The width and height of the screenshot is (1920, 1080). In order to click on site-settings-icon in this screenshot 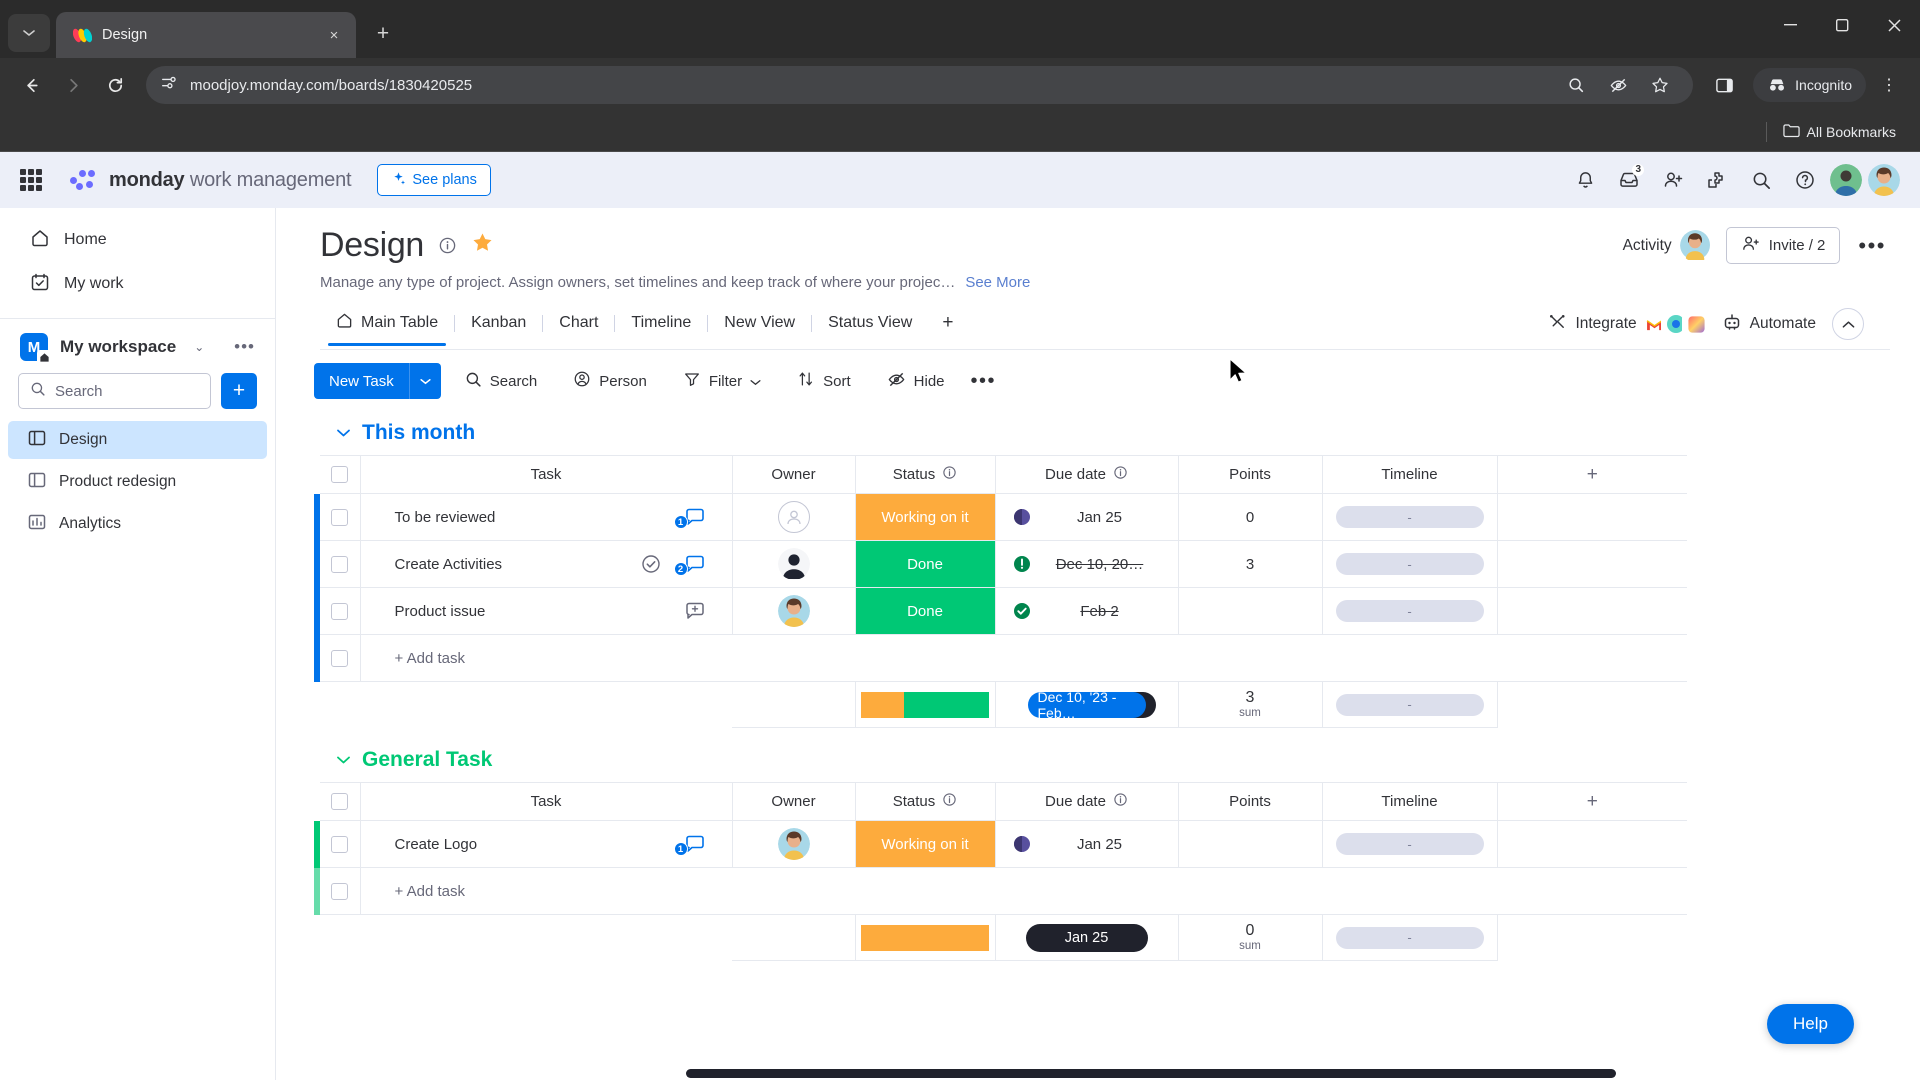, I will do `click(169, 85)`.